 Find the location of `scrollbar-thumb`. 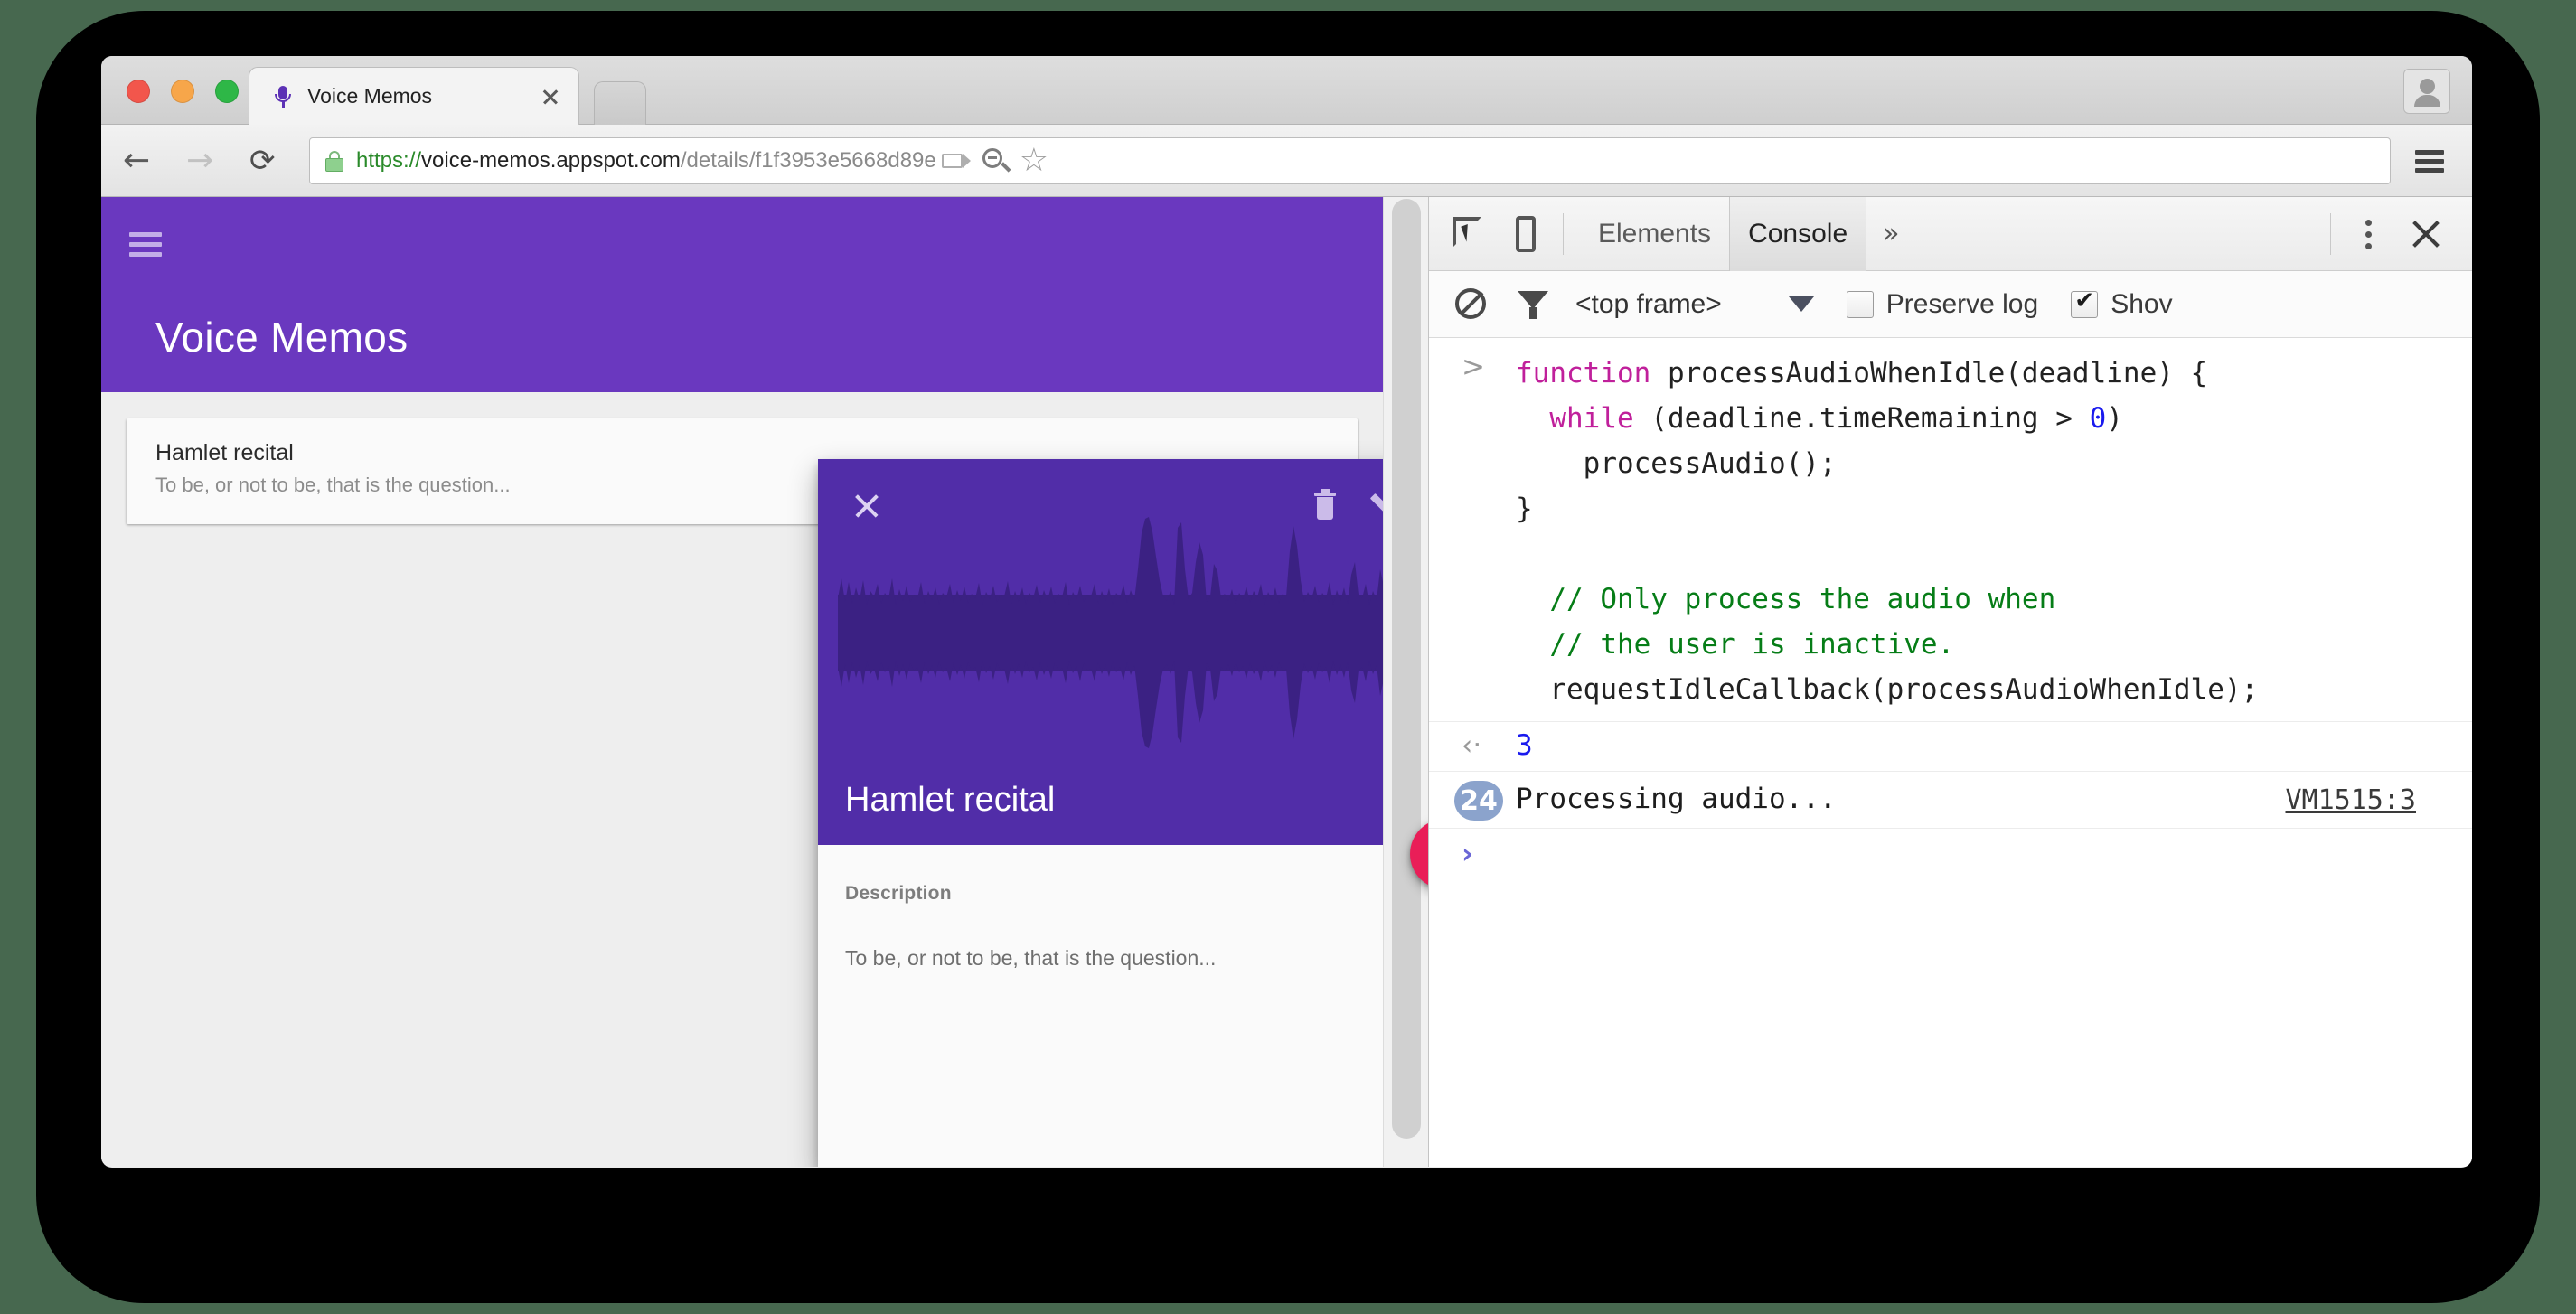

scrollbar-thumb is located at coordinates (1407, 669).